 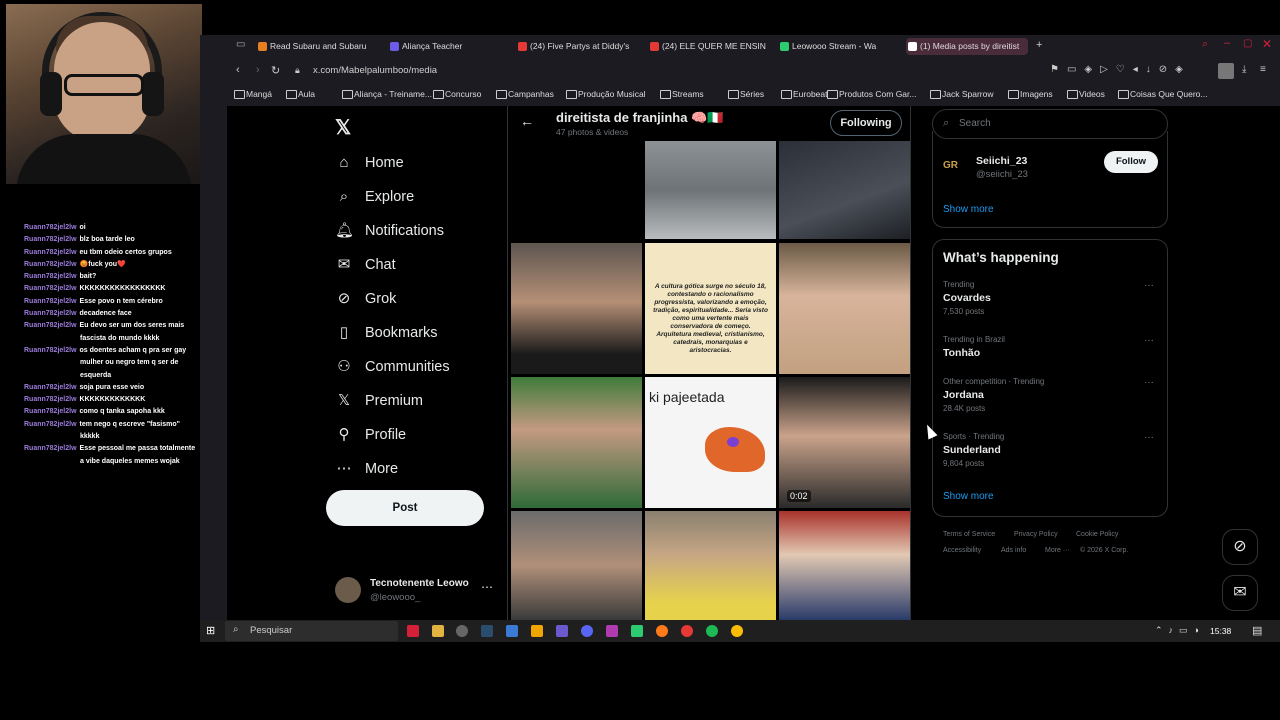 I want to click on close-button: ✕, so click(x=1267, y=44).